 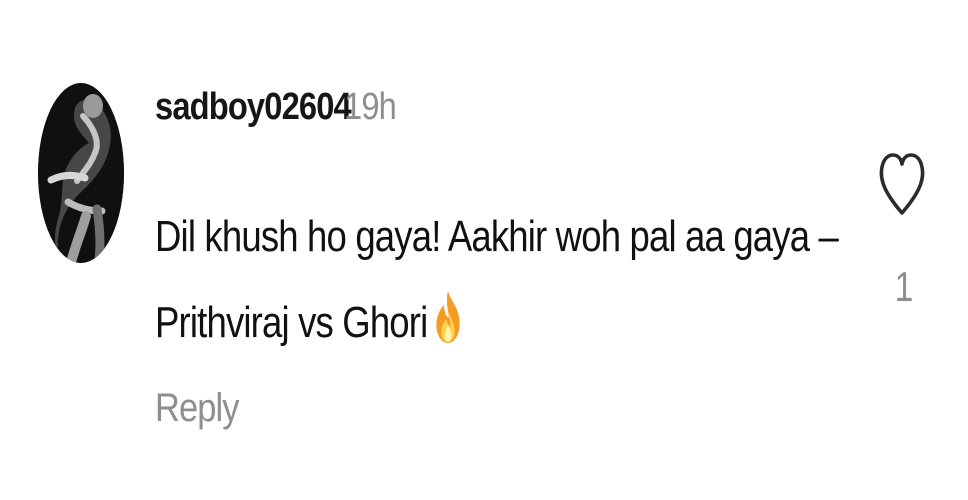 I want to click on comment-time: 19h, so click(x=370, y=107).